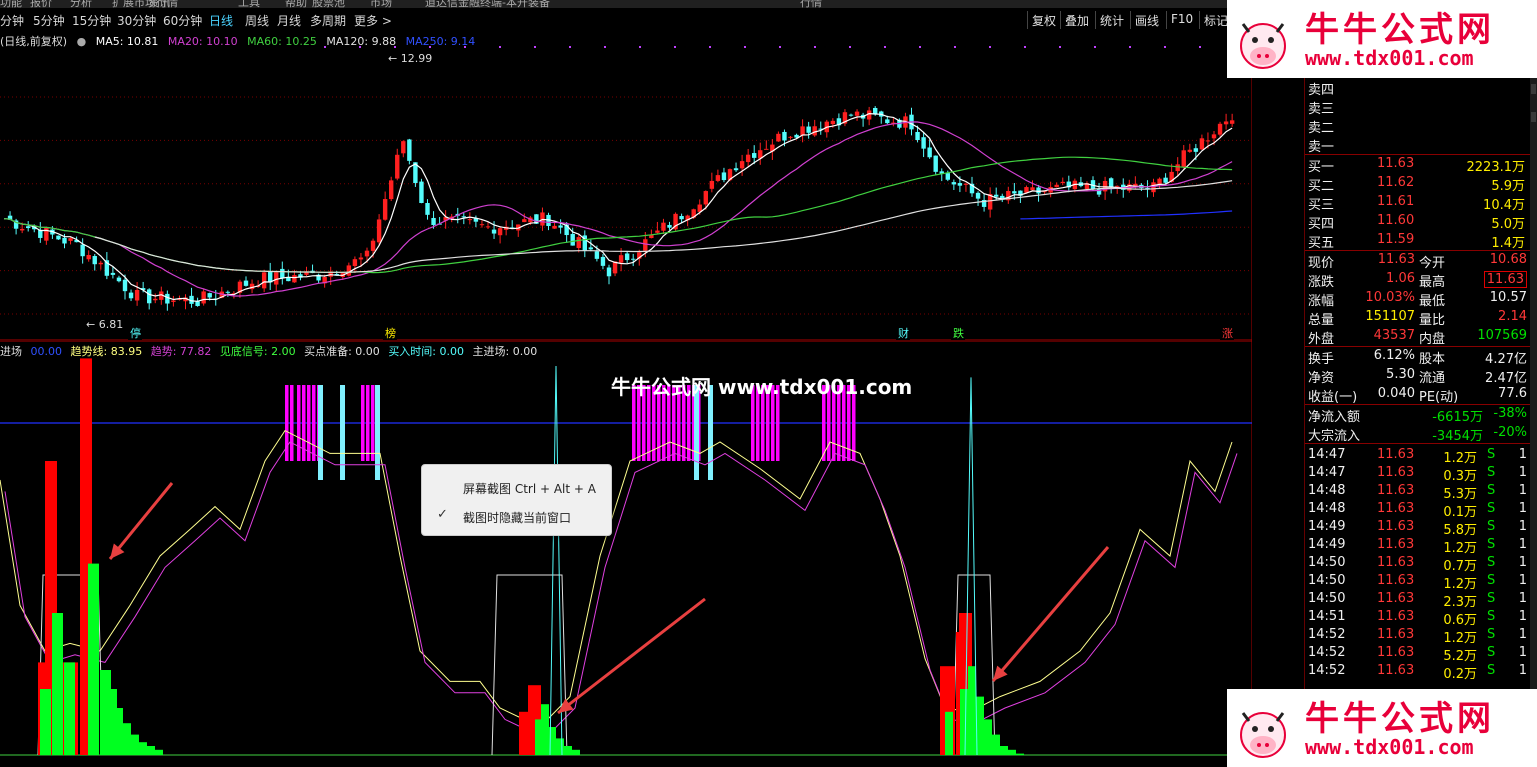  Describe the element at coordinates (516, 487) in the screenshot. I see `menu-item-screenshot: 屏幕截图 Ctrl + Alt + A` at that location.